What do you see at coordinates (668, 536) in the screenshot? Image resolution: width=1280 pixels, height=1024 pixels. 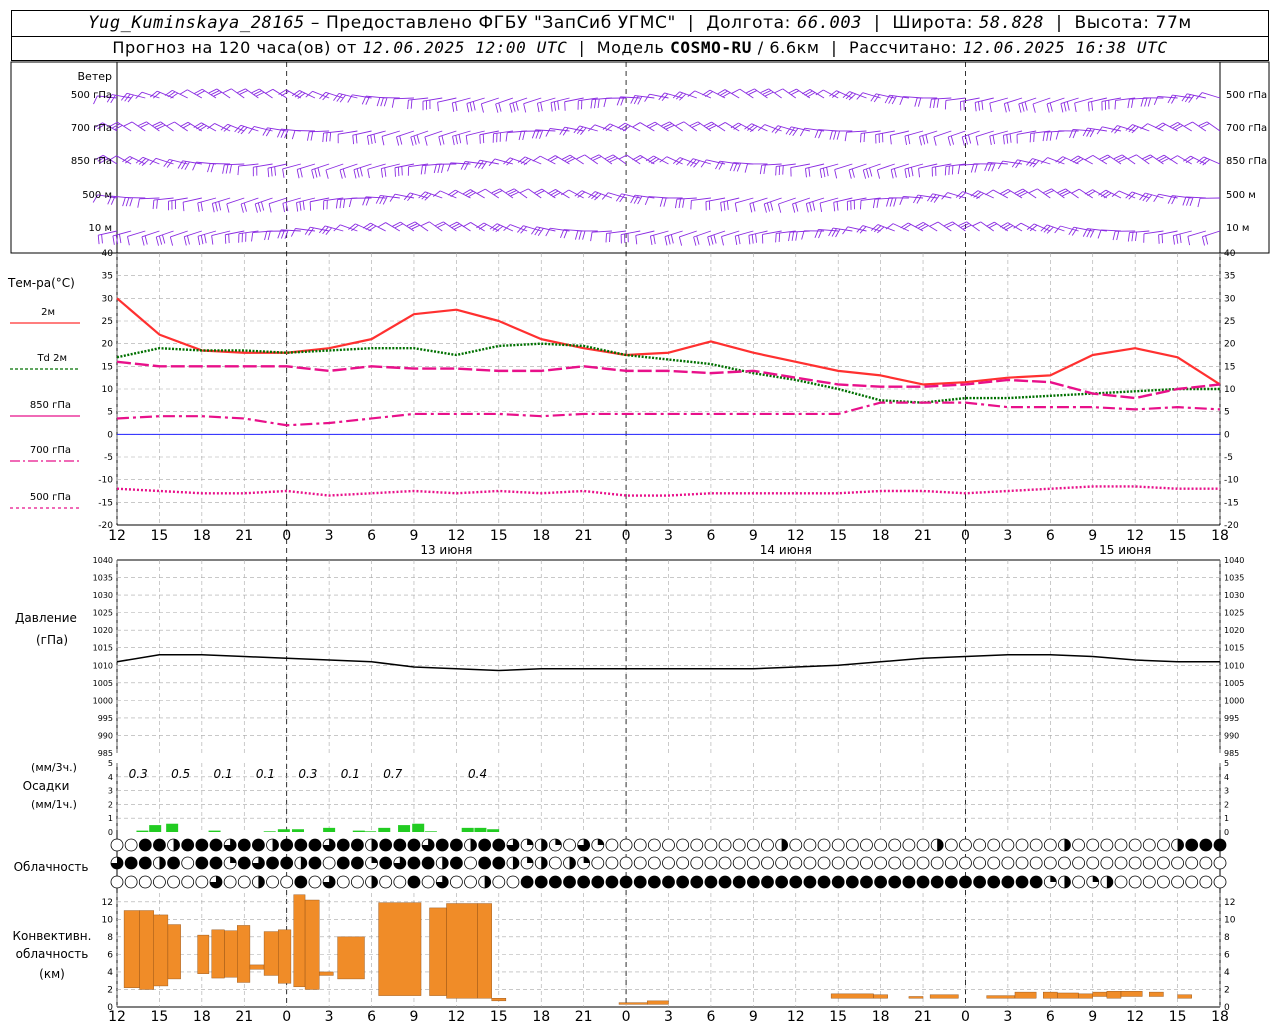 I see `time-tick-label: 3` at bounding box center [668, 536].